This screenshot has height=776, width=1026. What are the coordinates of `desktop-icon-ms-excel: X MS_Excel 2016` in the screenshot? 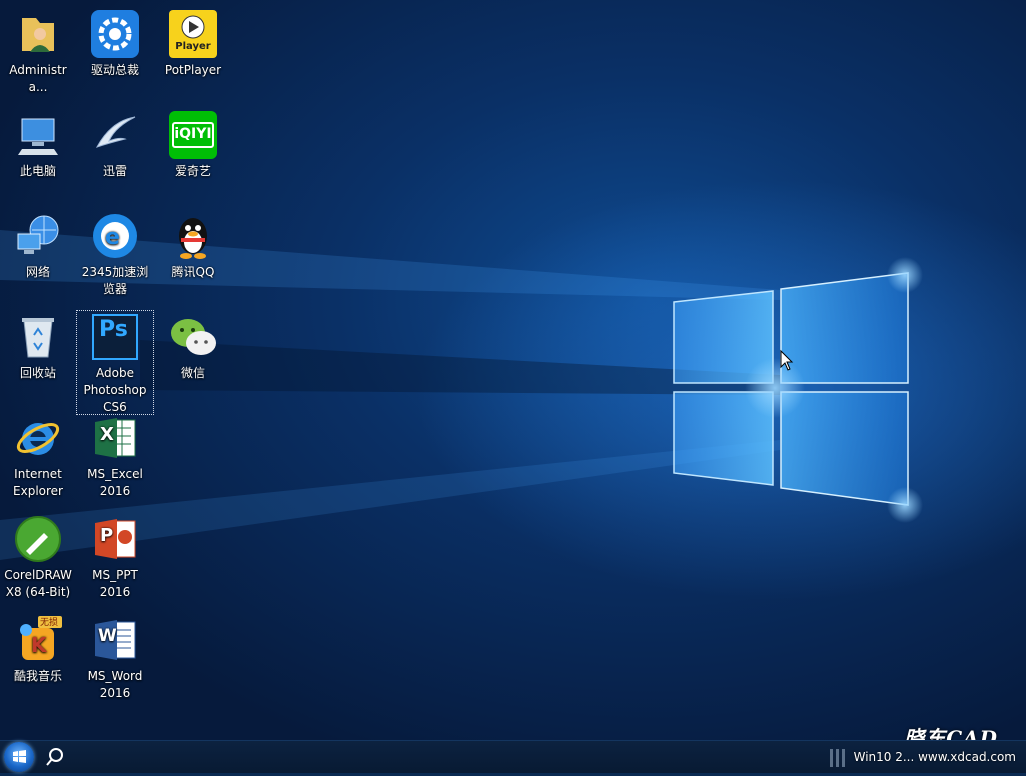 It's located at (115, 457).